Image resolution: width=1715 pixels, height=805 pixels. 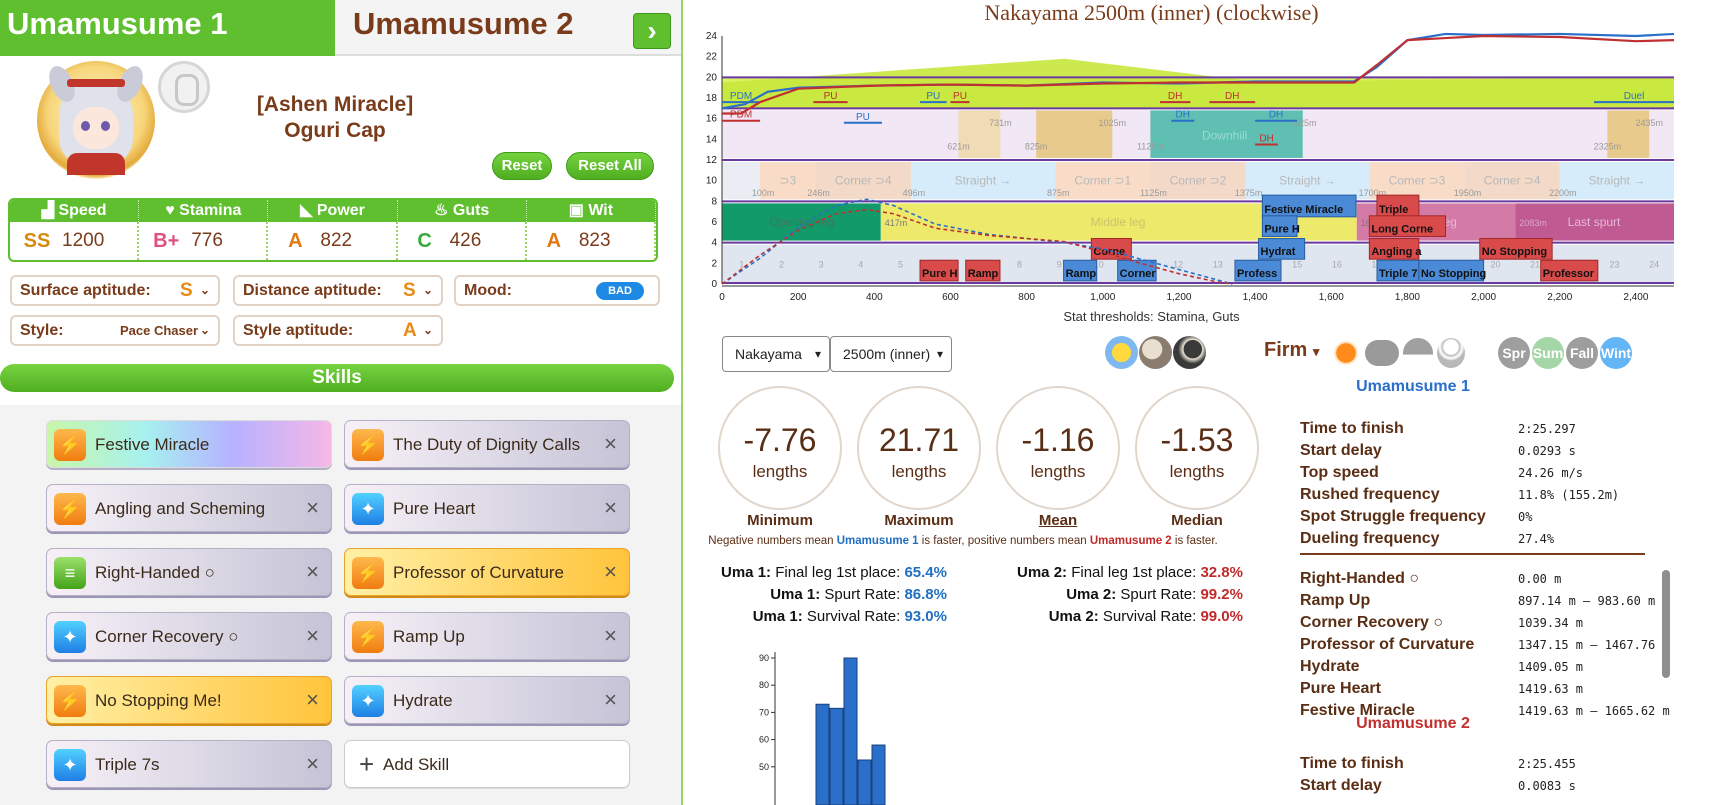 I want to click on skill-card: ≡ Right-Handed ○ ×, so click(x=189, y=572).